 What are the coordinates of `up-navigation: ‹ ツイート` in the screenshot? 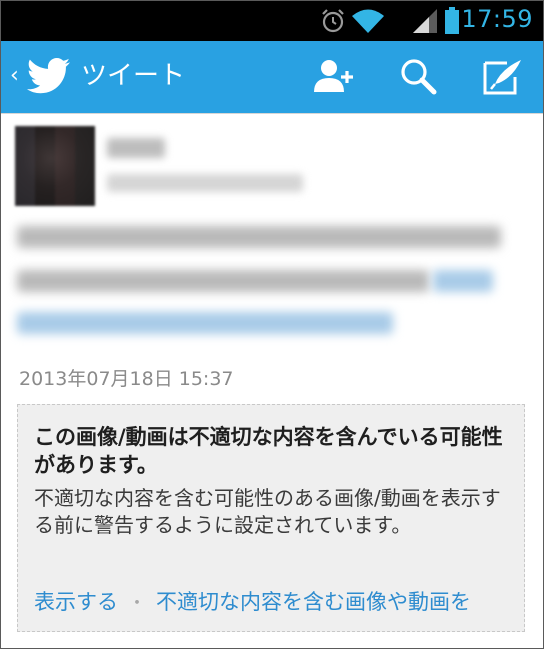 It's located at (96, 77).